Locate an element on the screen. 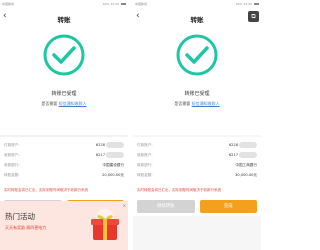 The width and height of the screenshot is (320, 250). promo-subtitle: 天天有奖励 周四更给力 is located at coordinates (26, 227).